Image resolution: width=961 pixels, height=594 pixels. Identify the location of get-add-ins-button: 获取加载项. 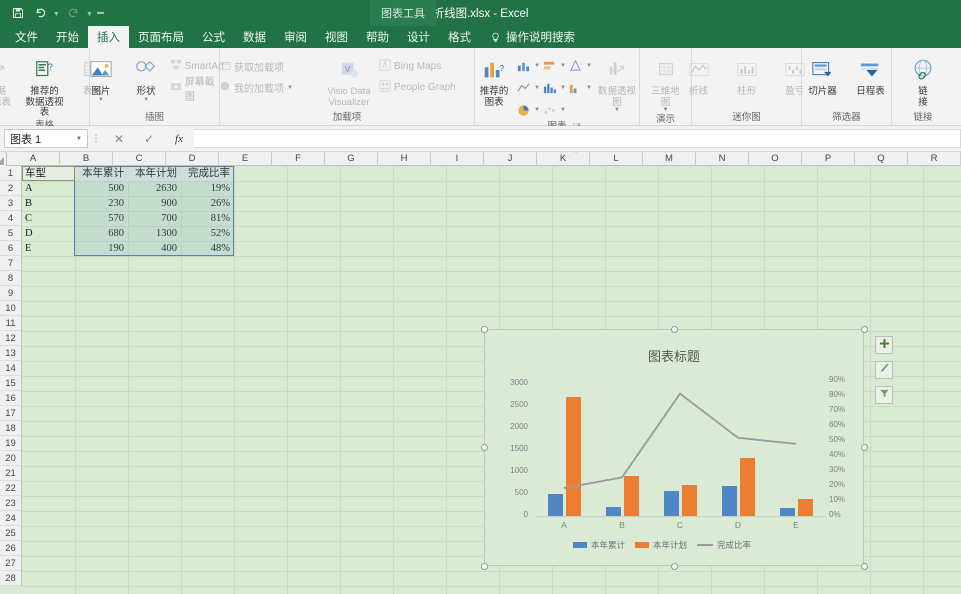
(269, 66).